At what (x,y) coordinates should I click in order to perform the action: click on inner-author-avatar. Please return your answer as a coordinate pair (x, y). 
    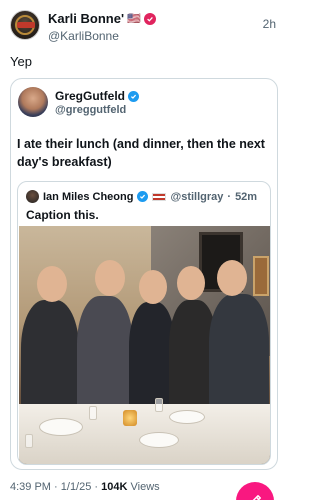
    Looking at the image, I should click on (32, 196).